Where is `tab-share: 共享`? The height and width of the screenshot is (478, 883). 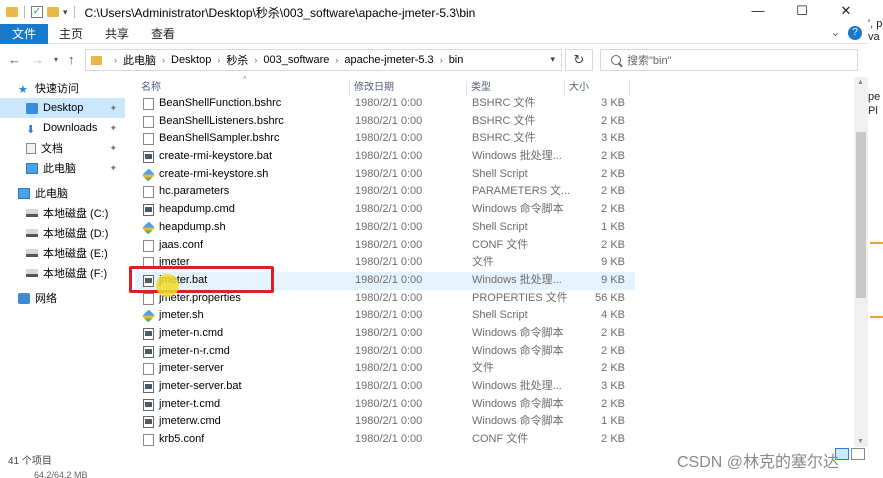
tab-share: 共享 is located at coordinates (117, 34).